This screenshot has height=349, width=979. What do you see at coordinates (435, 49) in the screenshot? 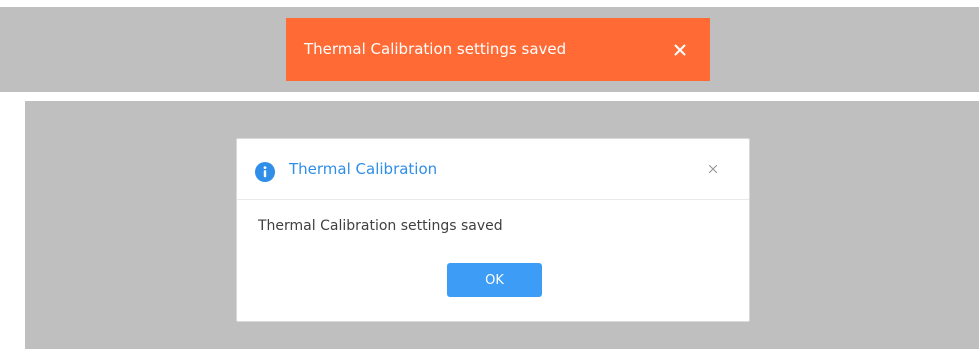
I see `toast-message: Thermal Calibration settings saved` at bounding box center [435, 49].